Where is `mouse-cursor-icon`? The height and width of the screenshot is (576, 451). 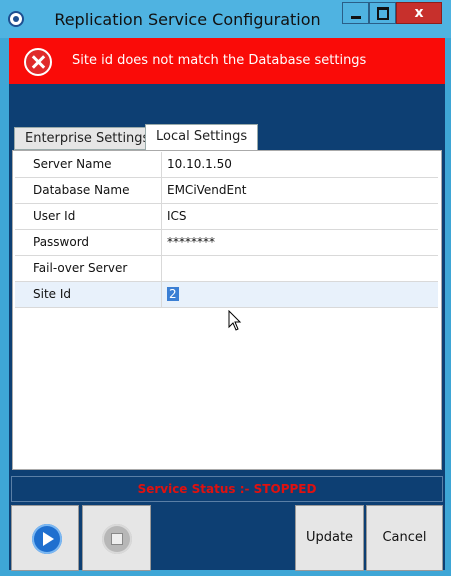
mouse-cursor-icon is located at coordinates (235, 320).